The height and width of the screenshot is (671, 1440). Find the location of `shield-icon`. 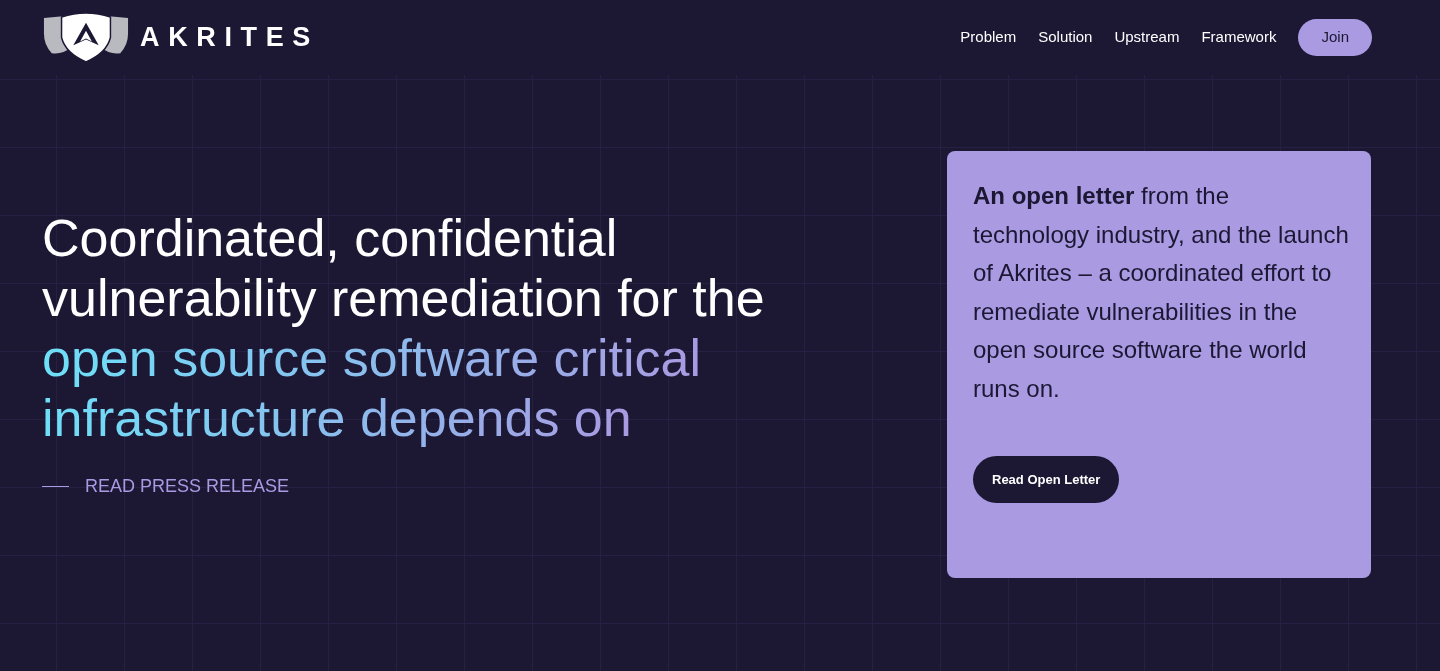

shield-icon is located at coordinates (86, 37).